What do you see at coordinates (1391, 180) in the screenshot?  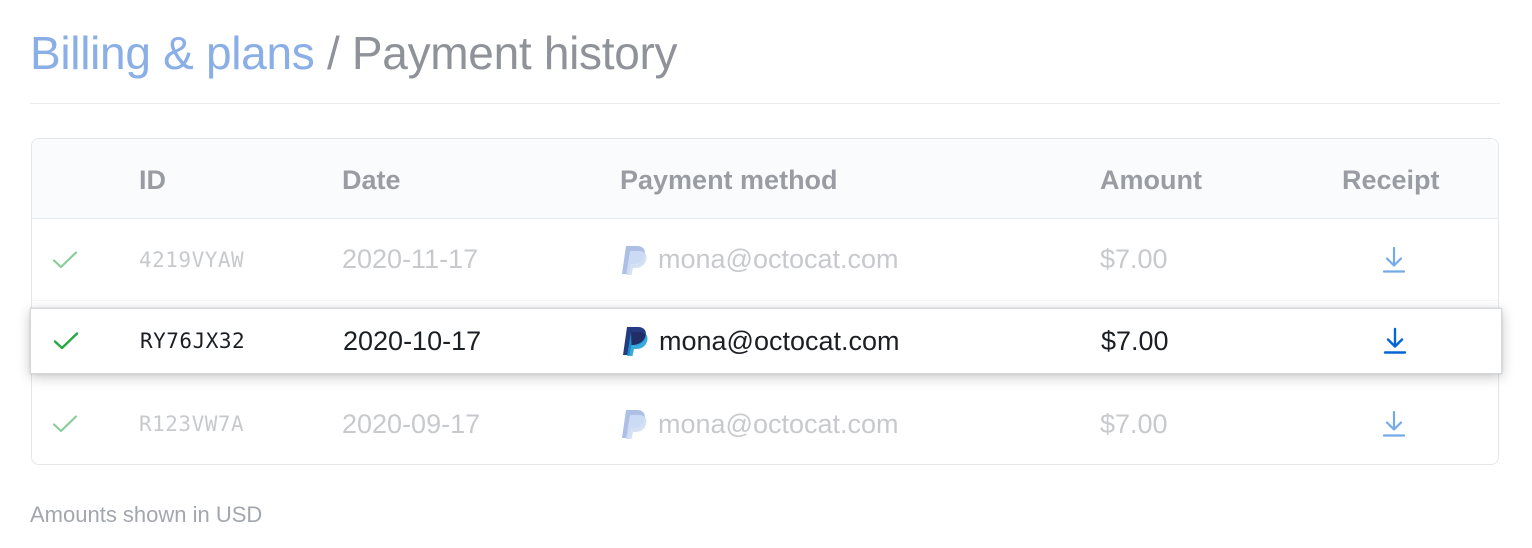 I see `column-header-receipt: Receipt` at bounding box center [1391, 180].